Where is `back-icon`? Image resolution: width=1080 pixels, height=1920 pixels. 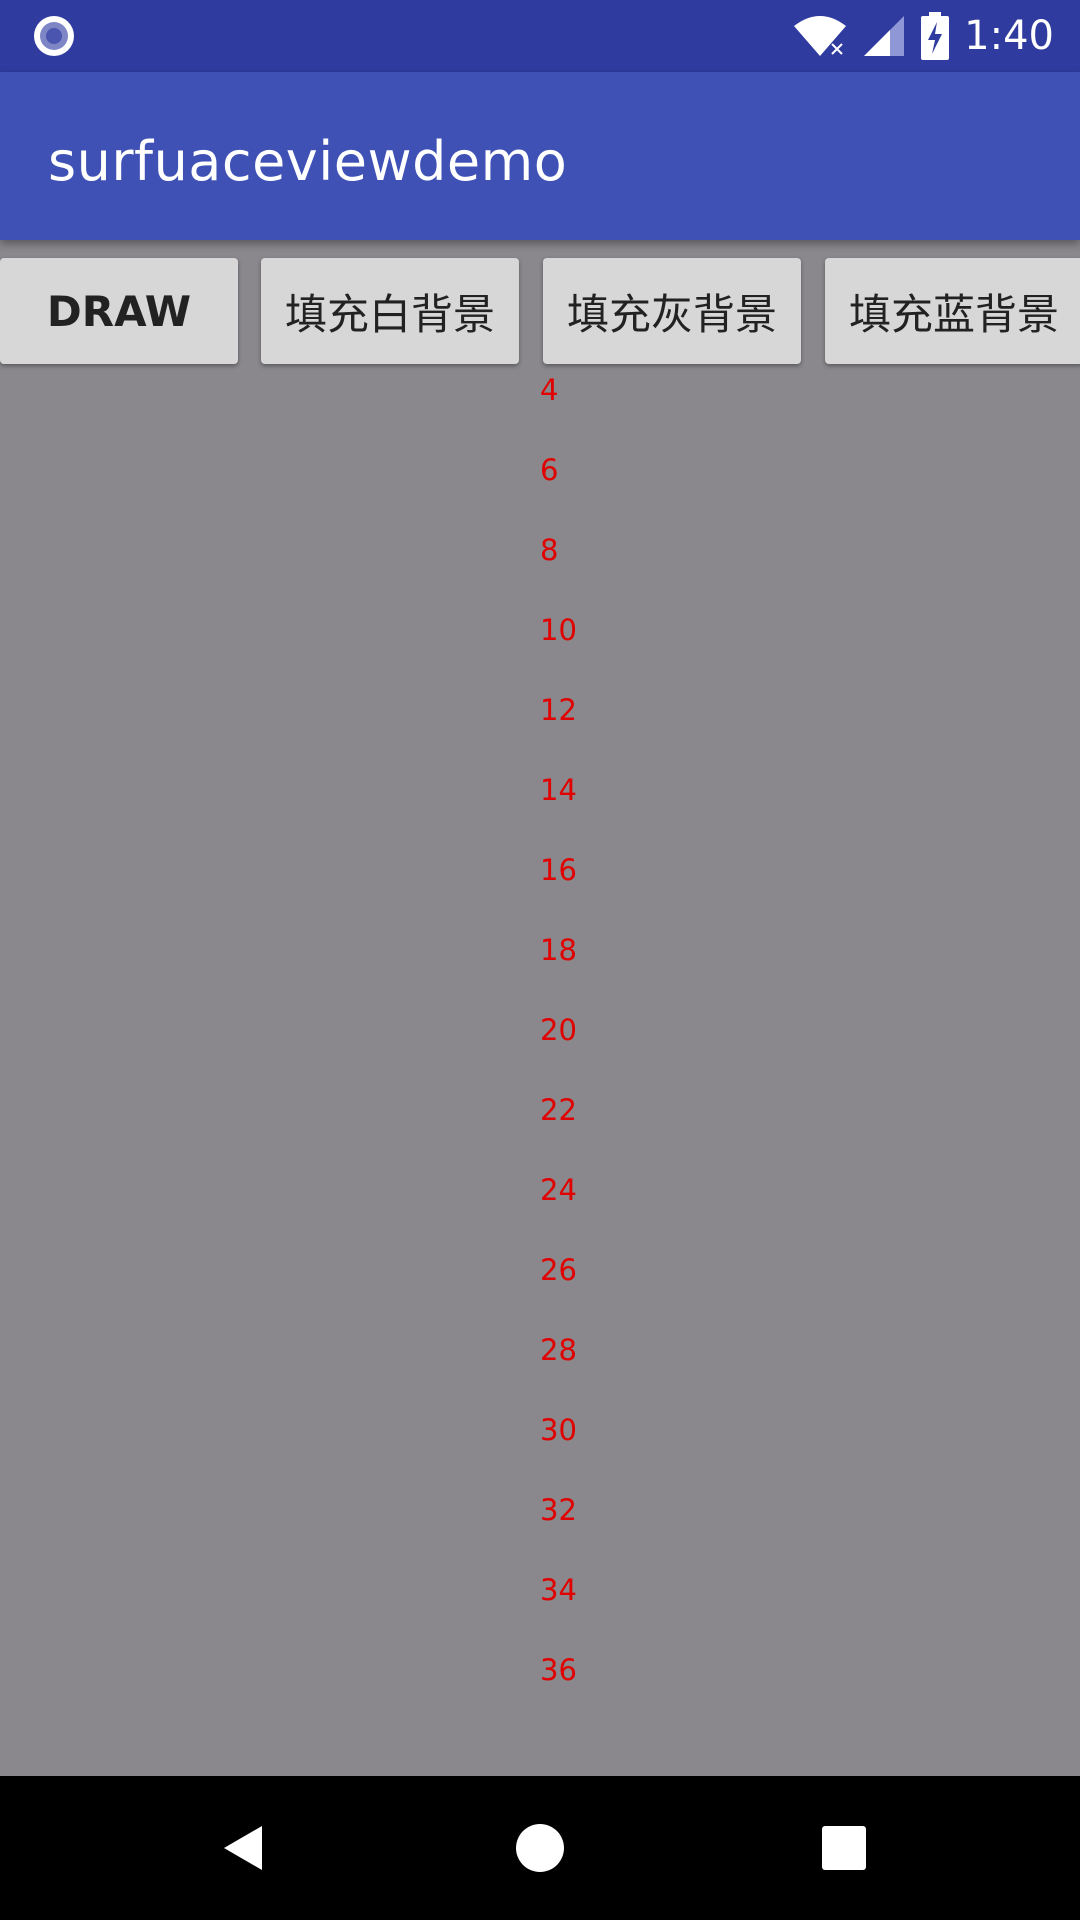
back-icon is located at coordinates (244, 1848).